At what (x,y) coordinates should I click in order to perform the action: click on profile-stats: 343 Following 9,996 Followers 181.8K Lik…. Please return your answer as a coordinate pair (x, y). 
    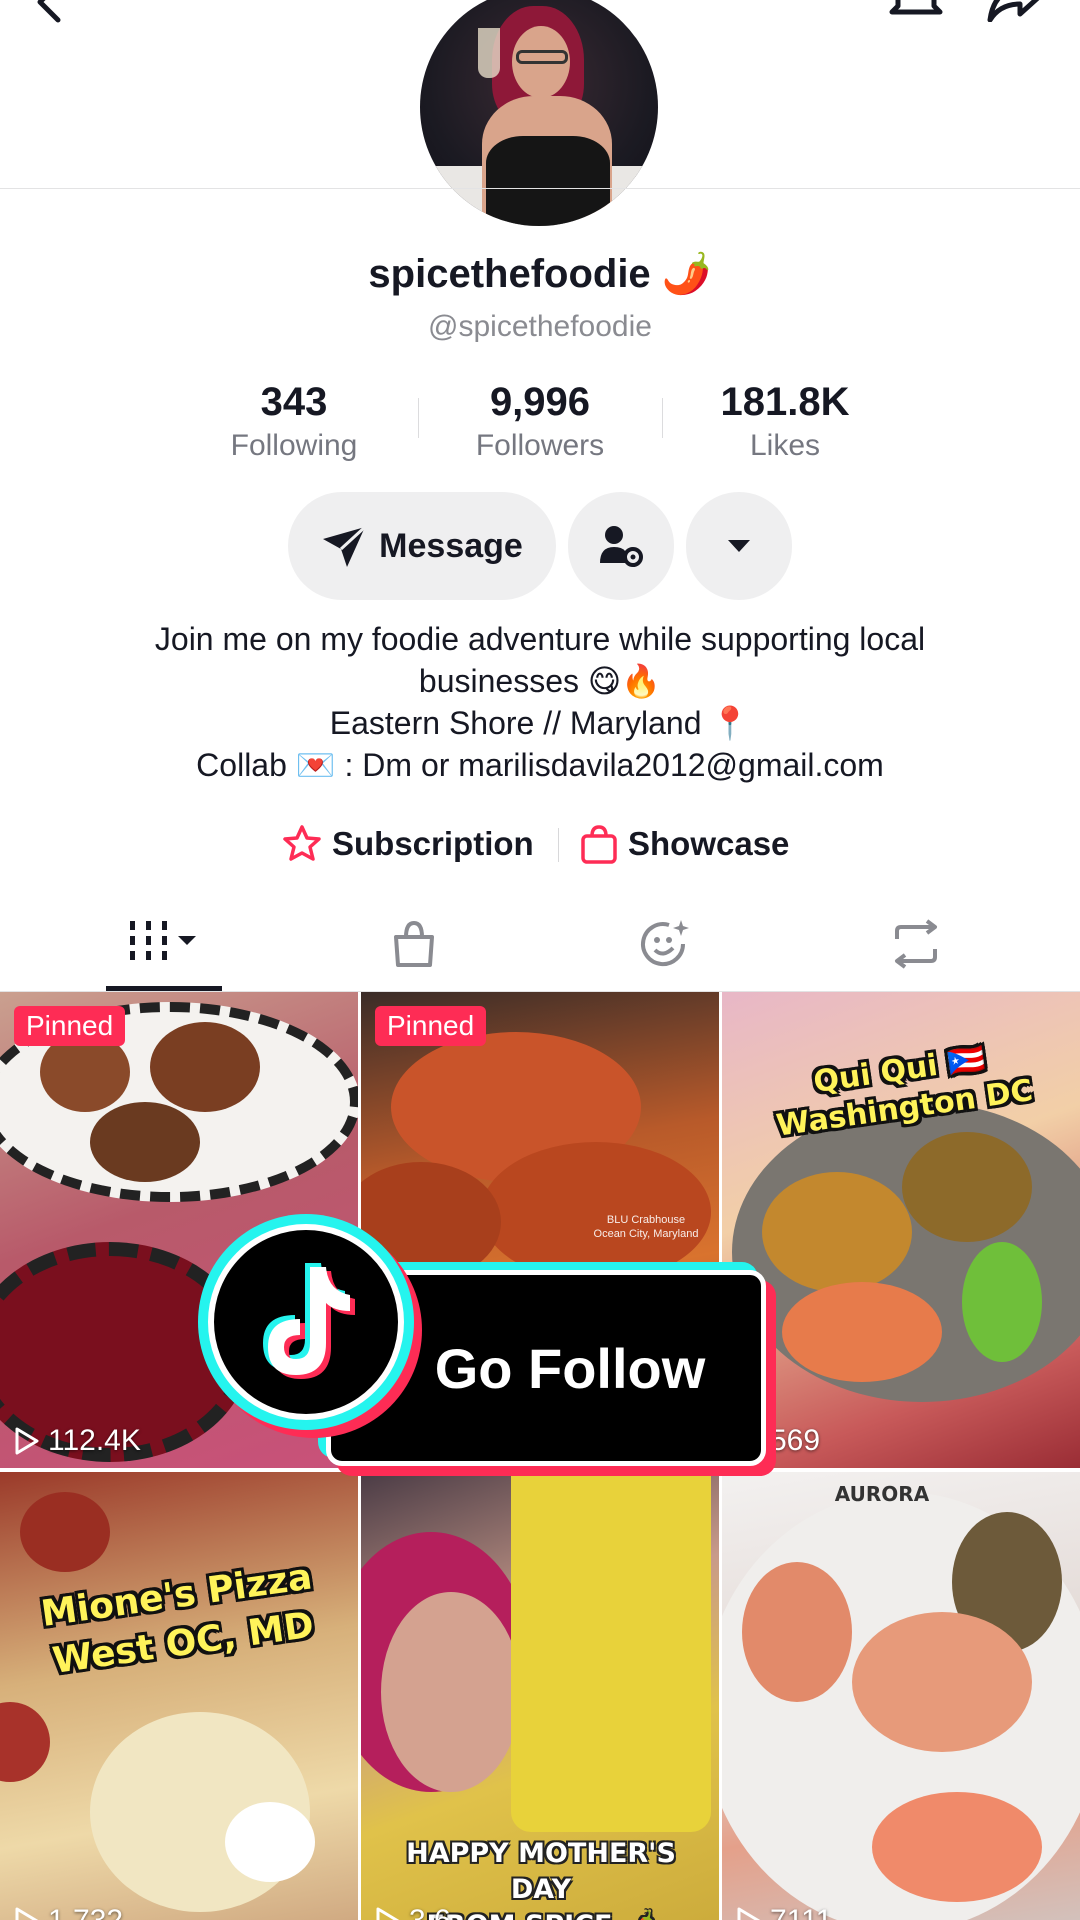
    Looking at the image, I should click on (540, 423).